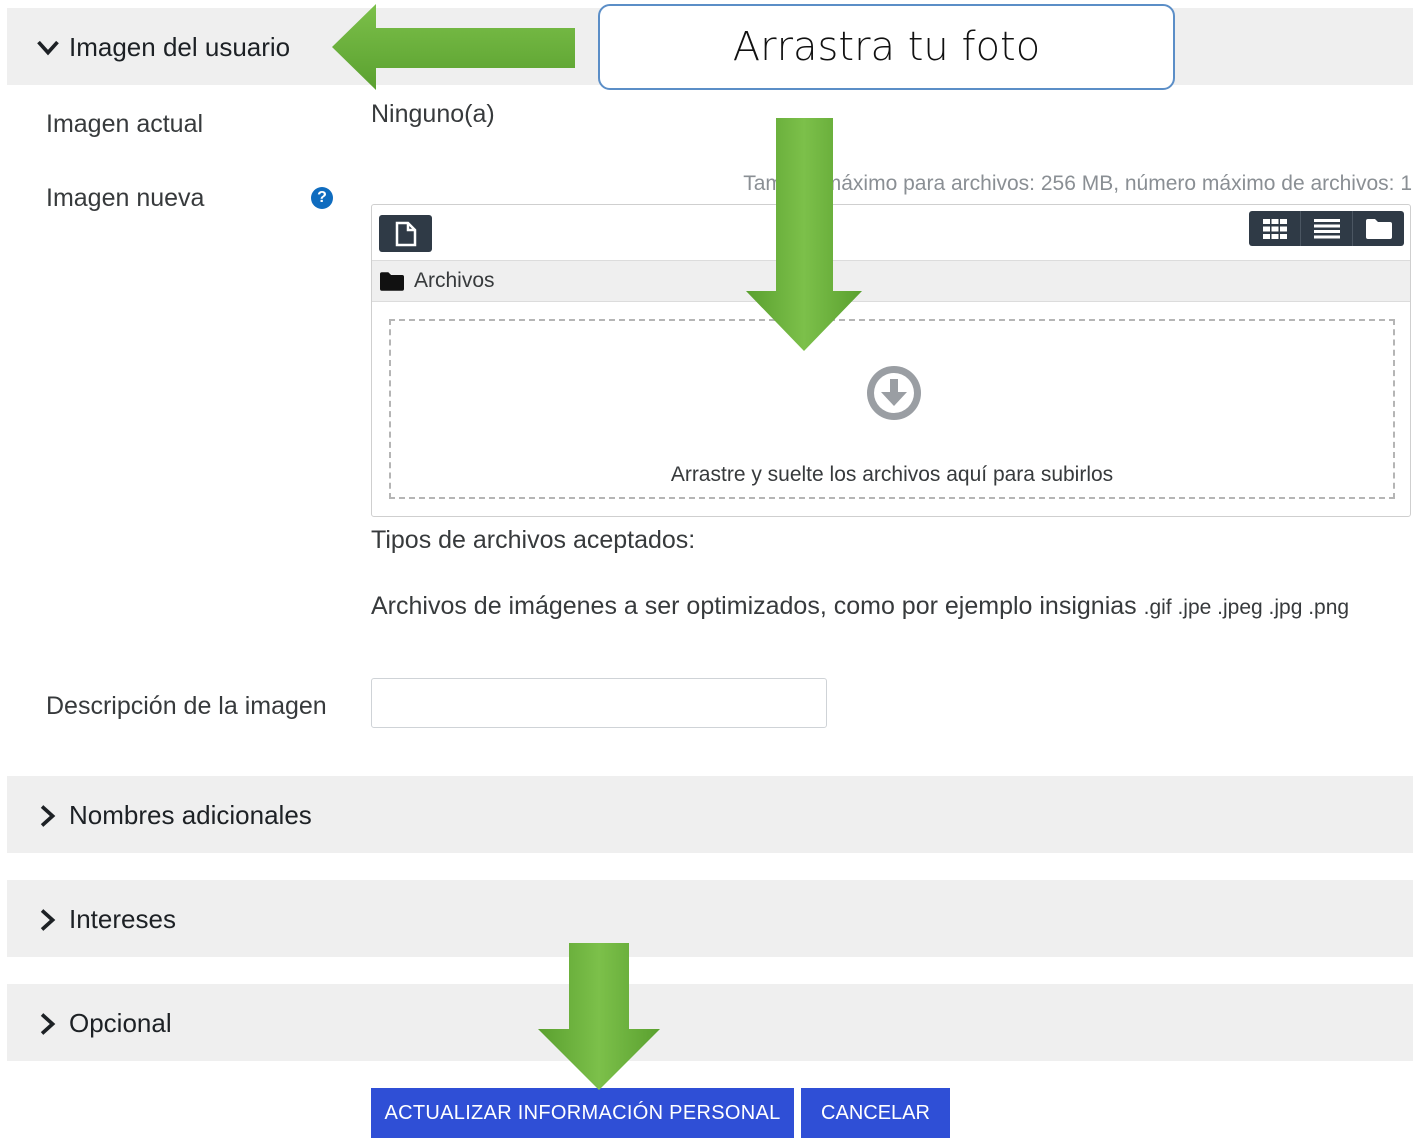  Describe the element at coordinates (122, 919) in the screenshot. I see `section-title: Intereses` at that location.